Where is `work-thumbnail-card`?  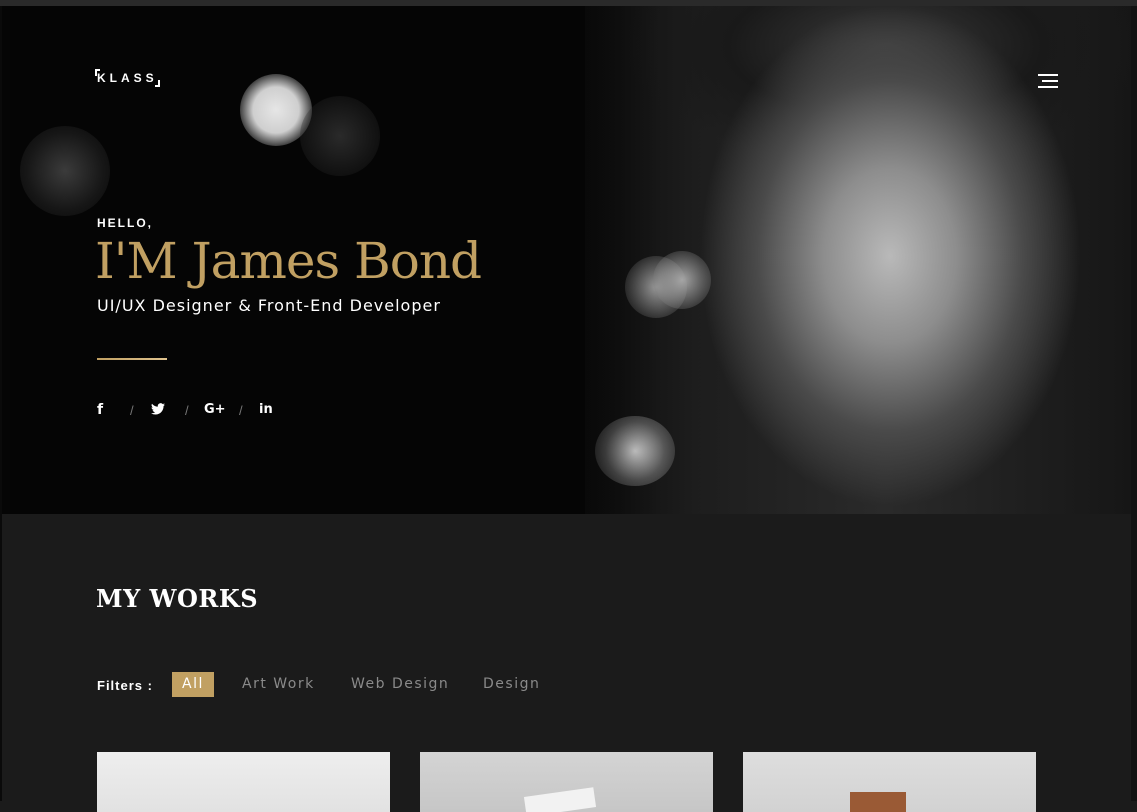
work-thumbnail-card is located at coordinates (560, 799).